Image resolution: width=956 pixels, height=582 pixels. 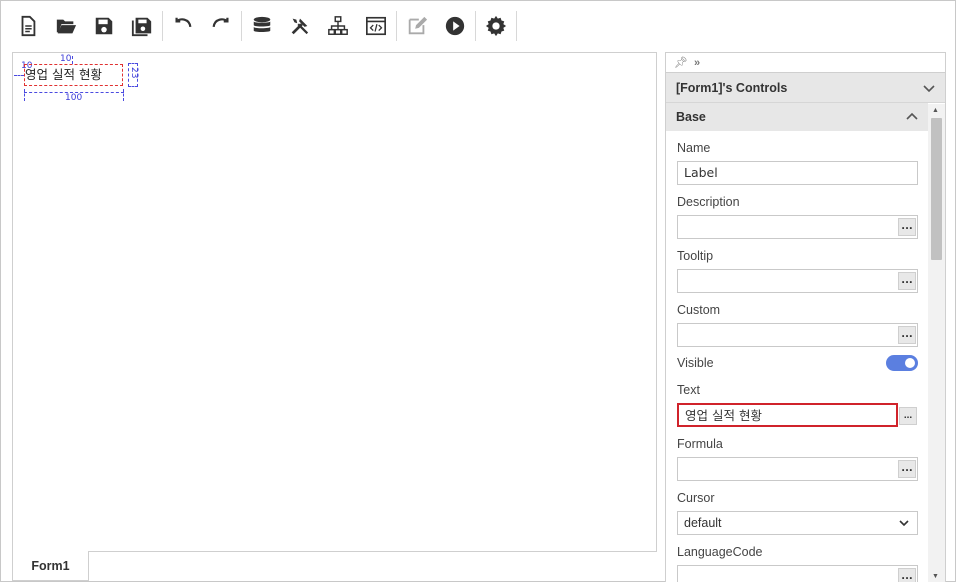 What do you see at coordinates (699, 310) in the screenshot?
I see `custom-label: Custom` at bounding box center [699, 310].